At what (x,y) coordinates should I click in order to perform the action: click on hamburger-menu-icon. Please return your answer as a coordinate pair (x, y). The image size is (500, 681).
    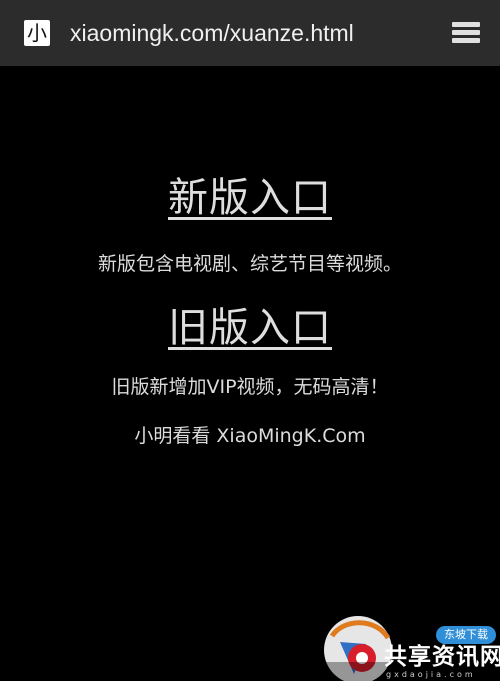
    Looking at the image, I should click on (466, 32).